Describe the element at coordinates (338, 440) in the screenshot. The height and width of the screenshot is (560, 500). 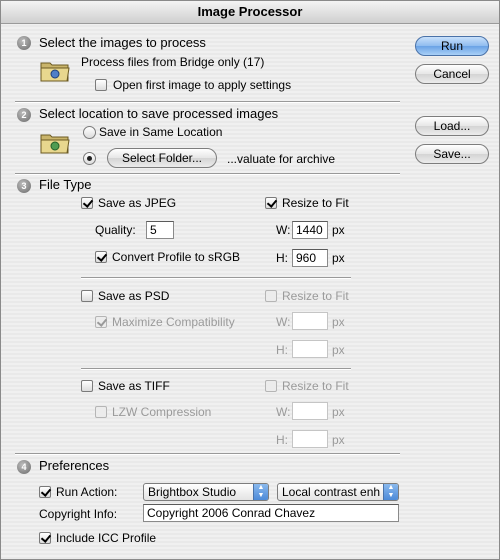
I see `tiff-height-unit: px` at that location.